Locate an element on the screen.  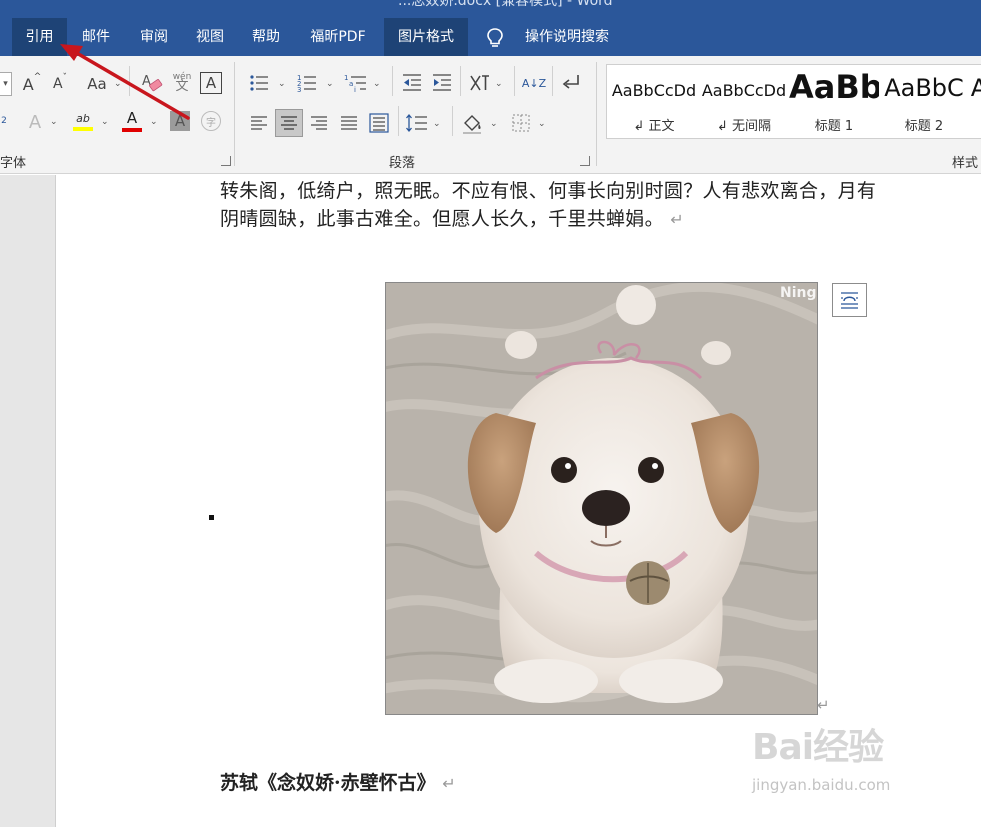
text-highlight-button: ab is located at coordinates (83, 121).